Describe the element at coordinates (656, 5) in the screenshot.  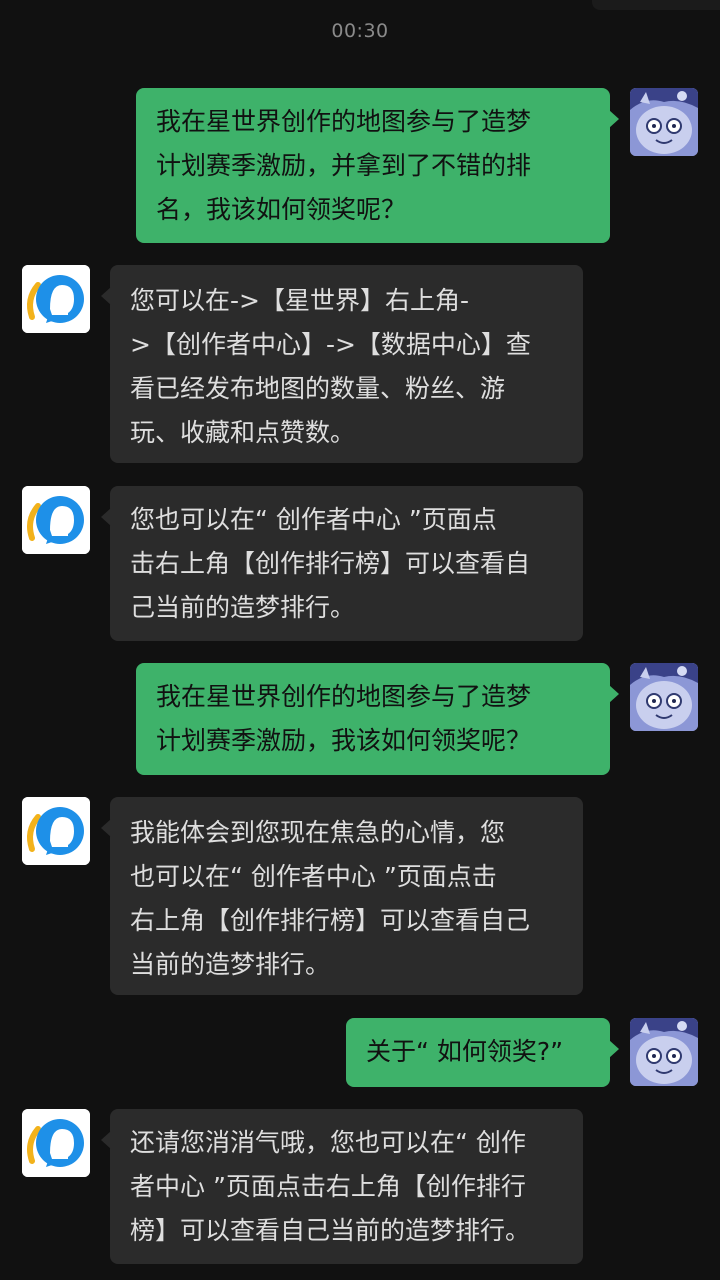
I see `top-edge-strip` at that location.